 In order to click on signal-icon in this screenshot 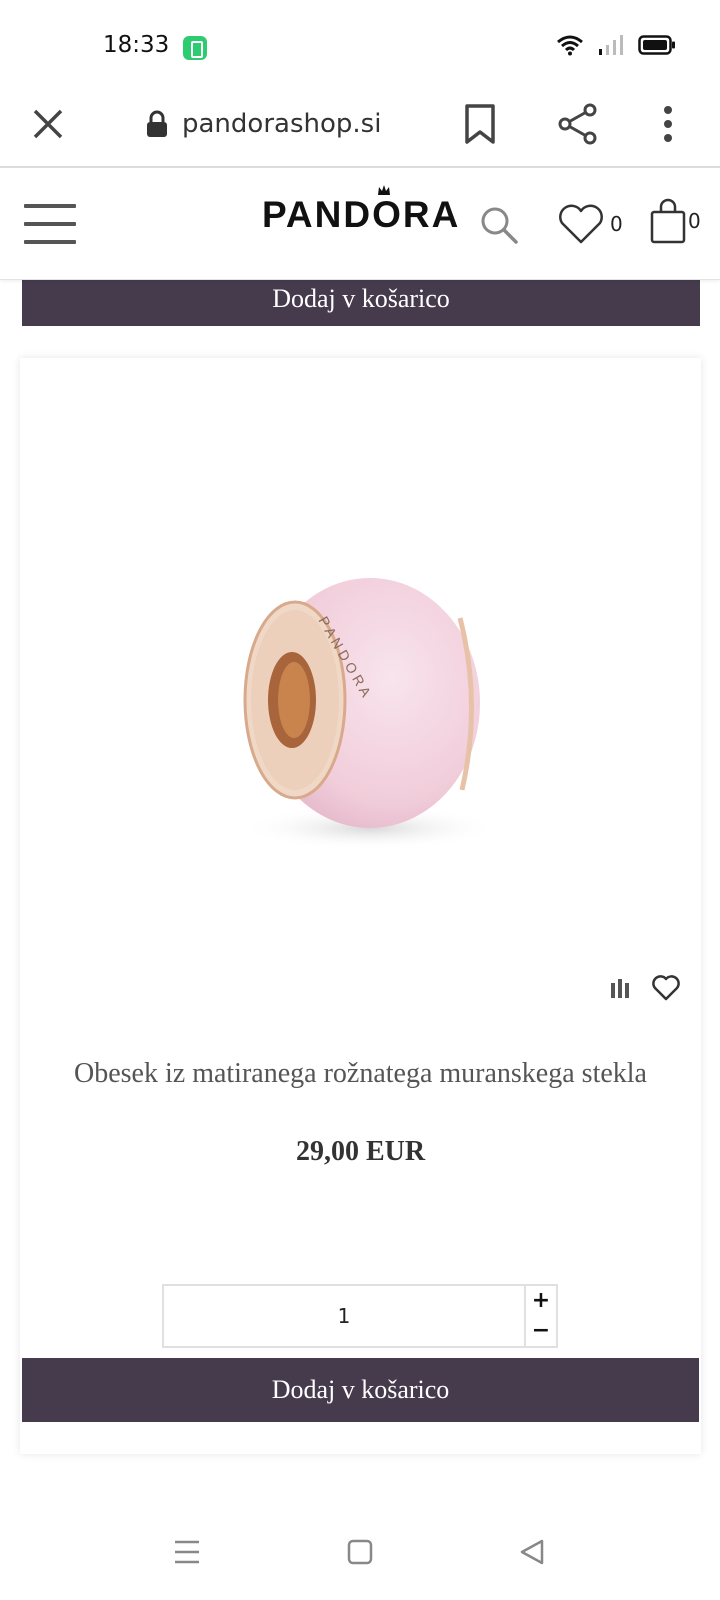, I will do `click(611, 45)`.